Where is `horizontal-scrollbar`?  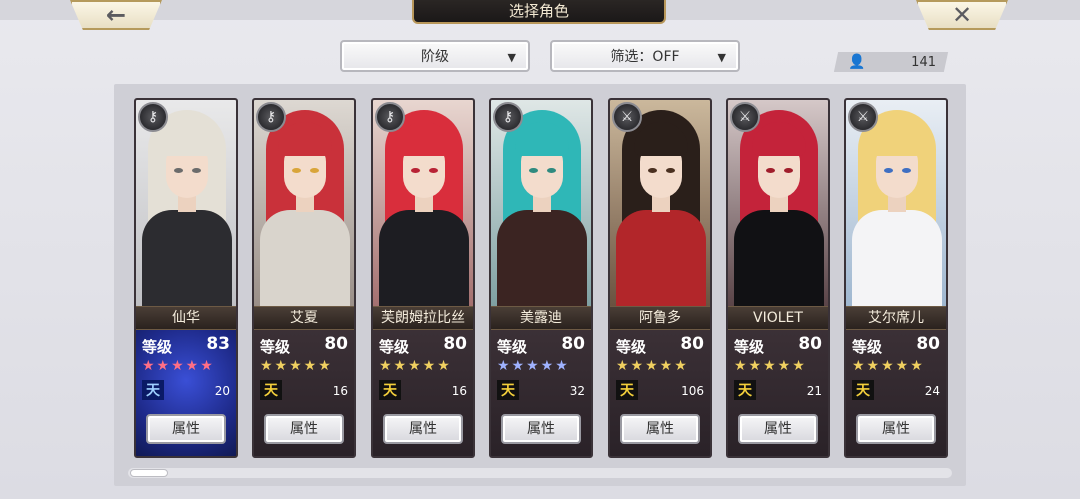
horizontal-scrollbar is located at coordinates (540, 473).